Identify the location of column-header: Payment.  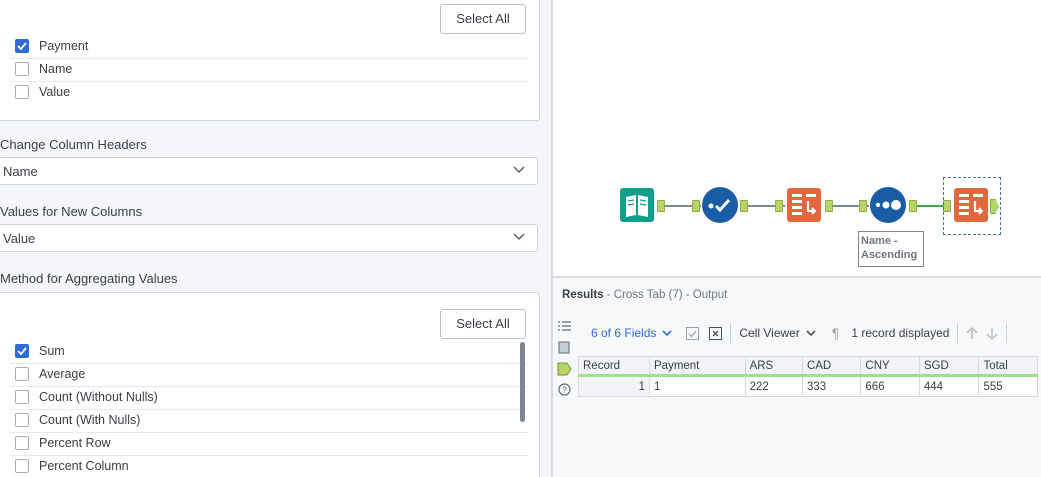
(697, 366).